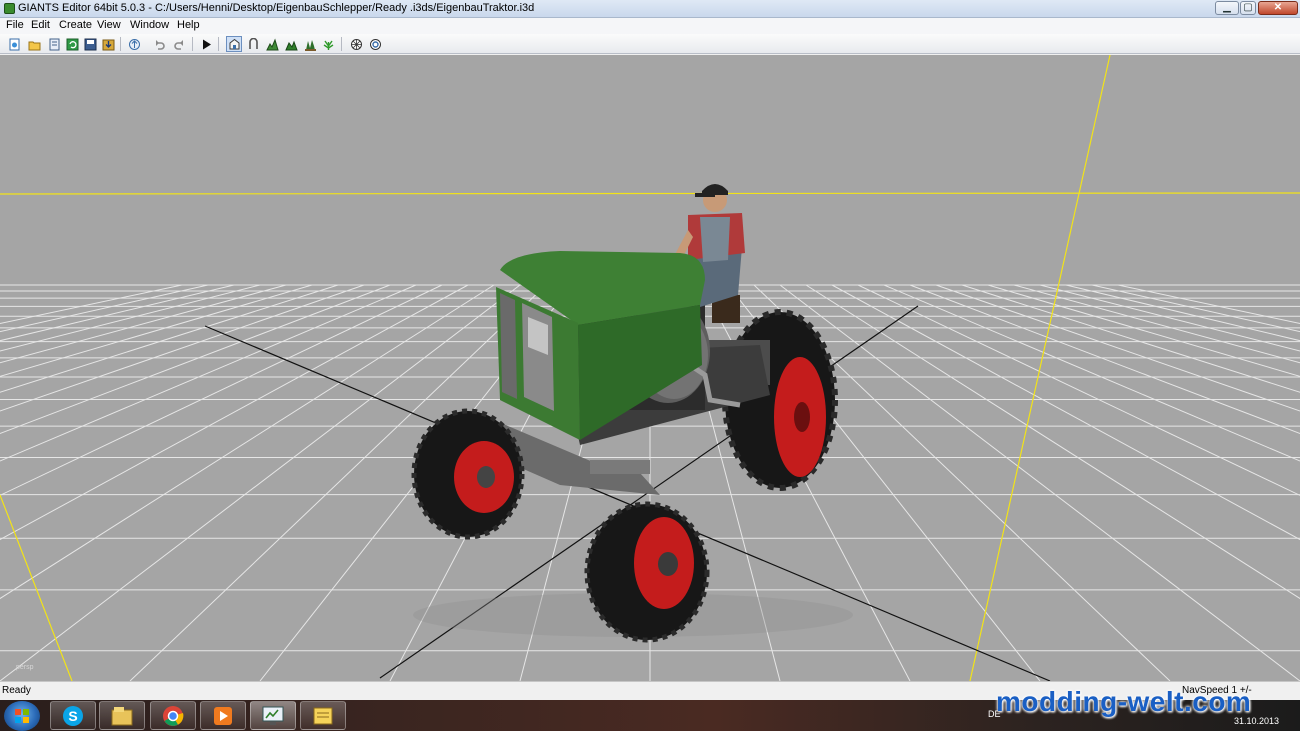  What do you see at coordinates (25, 667) in the screenshot?
I see `camera-label: persp` at bounding box center [25, 667].